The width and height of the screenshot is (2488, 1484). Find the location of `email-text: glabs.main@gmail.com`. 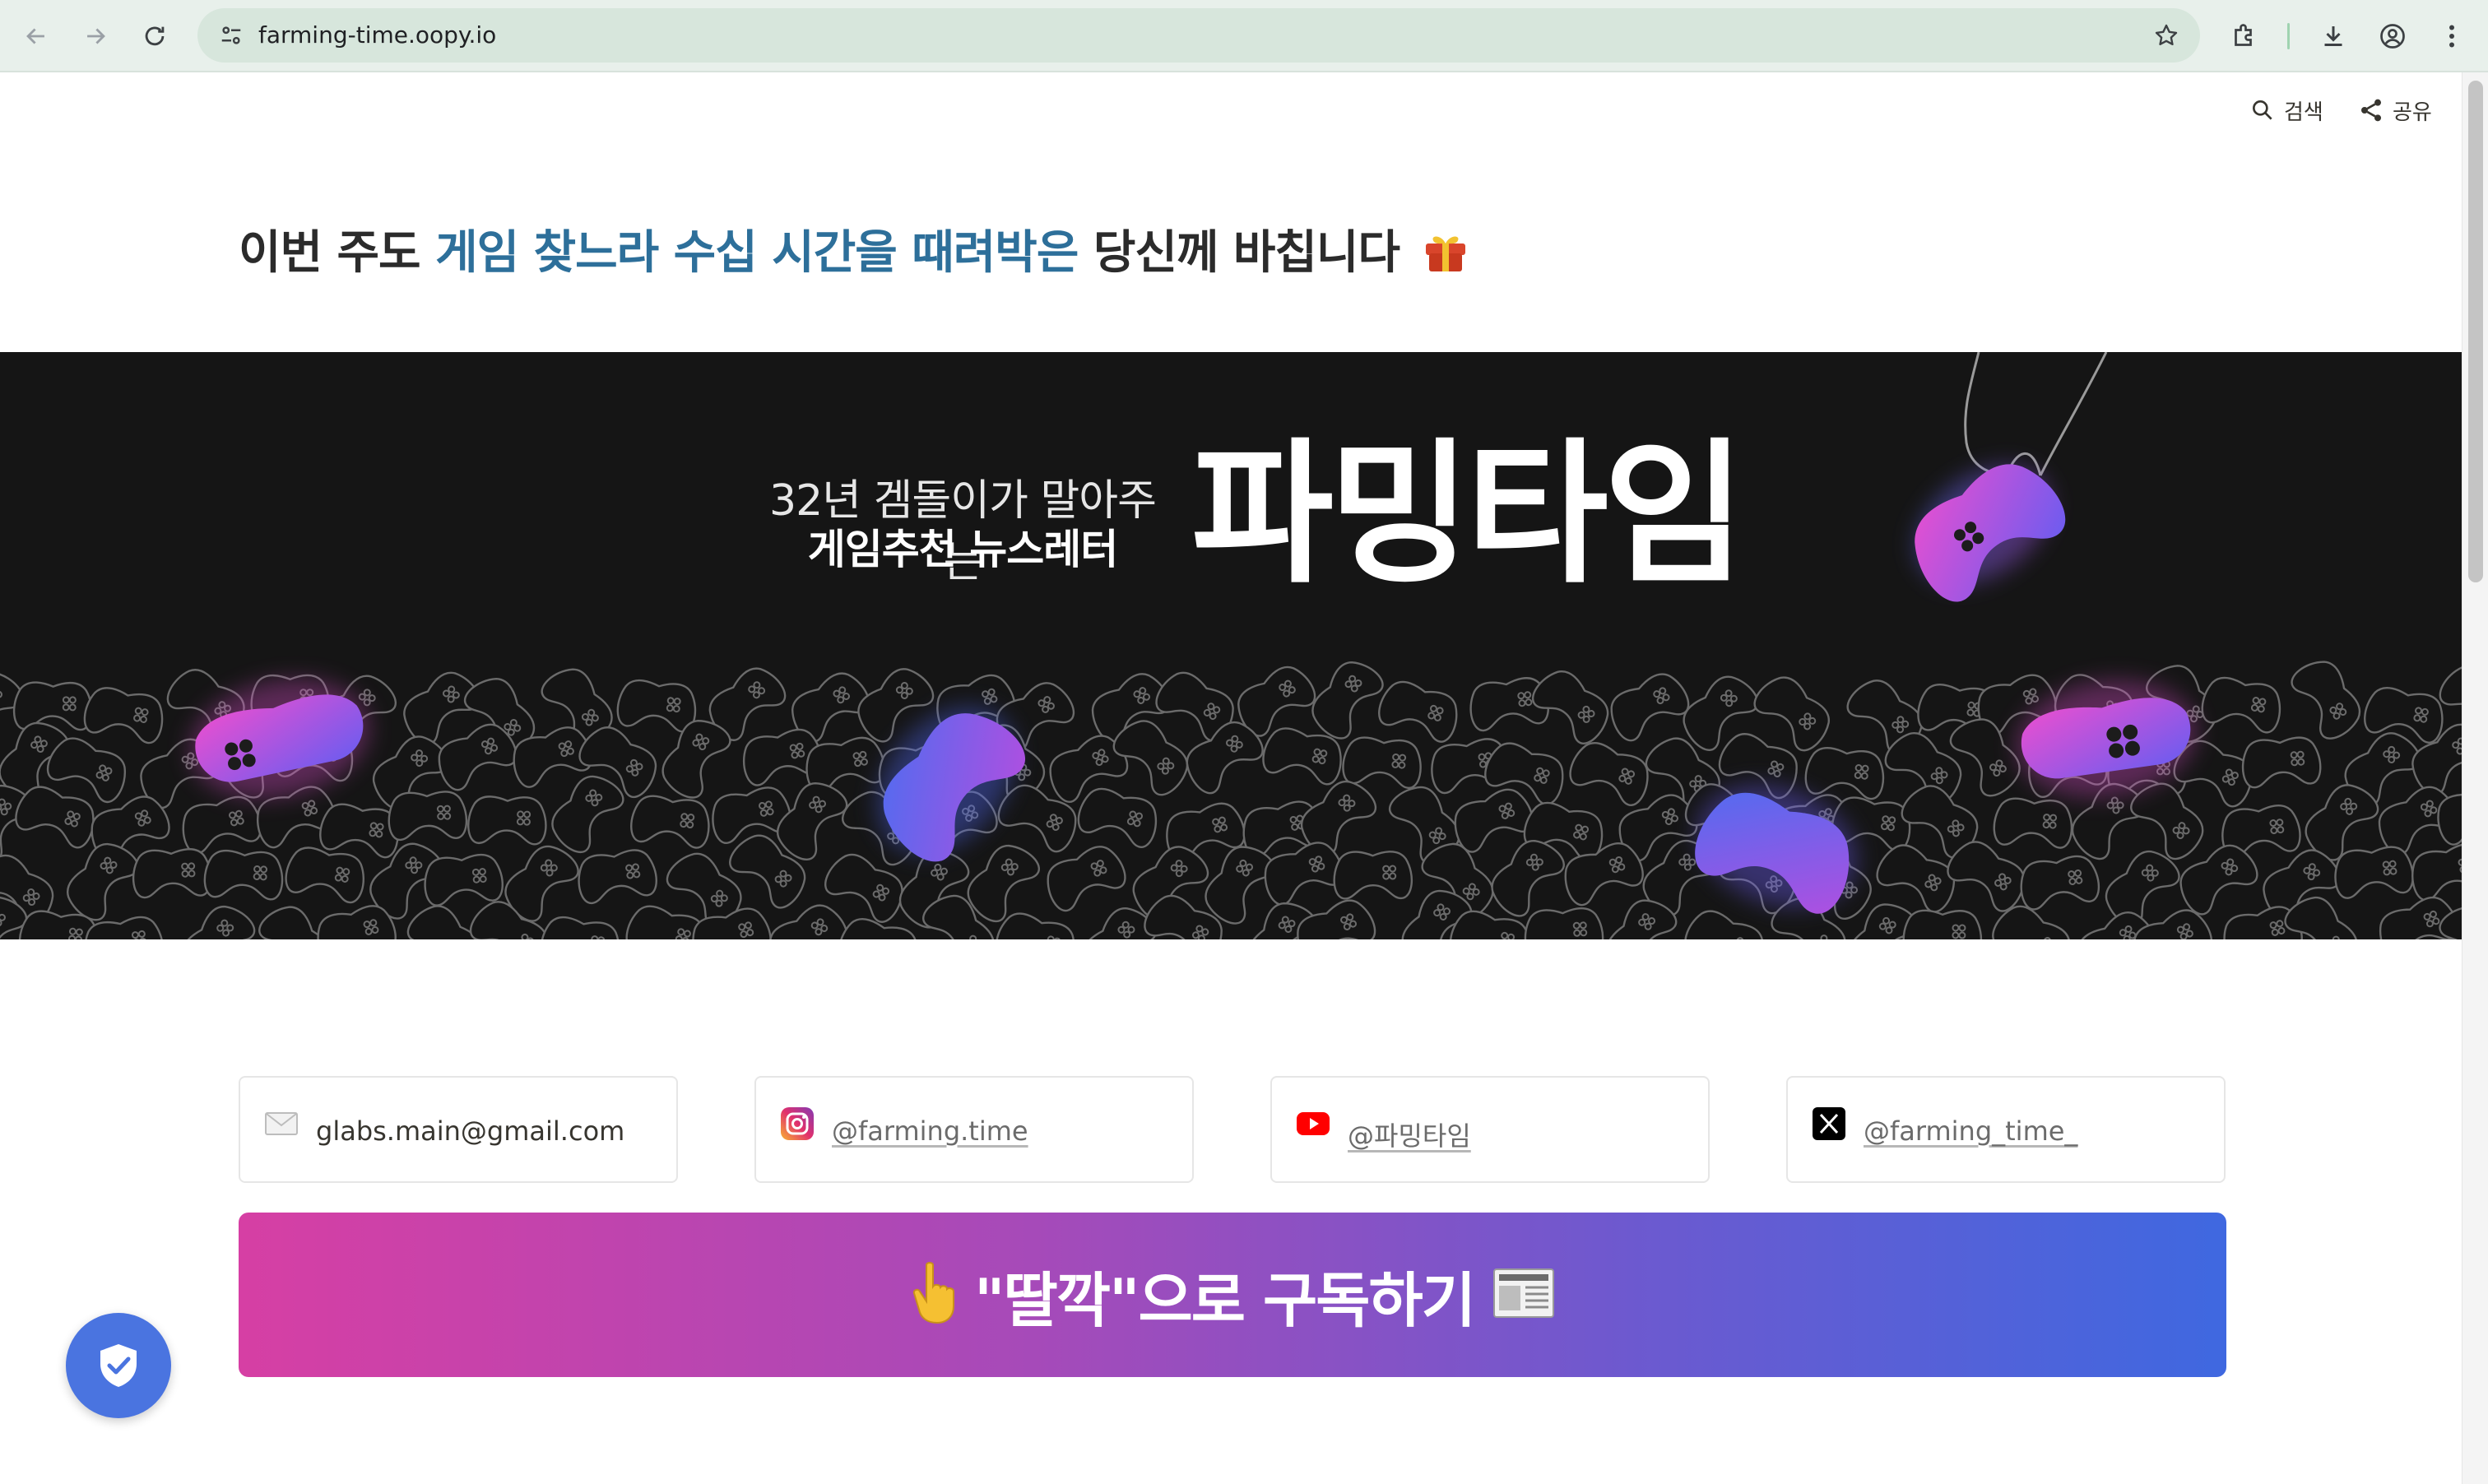

email-text: glabs.main@gmail.com is located at coordinates (470, 1131).